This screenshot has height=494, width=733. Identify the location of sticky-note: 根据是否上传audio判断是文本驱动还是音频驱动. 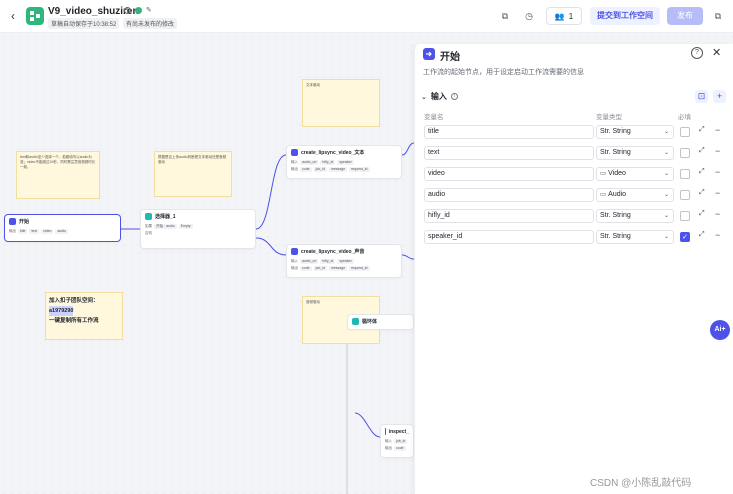
(193, 174).